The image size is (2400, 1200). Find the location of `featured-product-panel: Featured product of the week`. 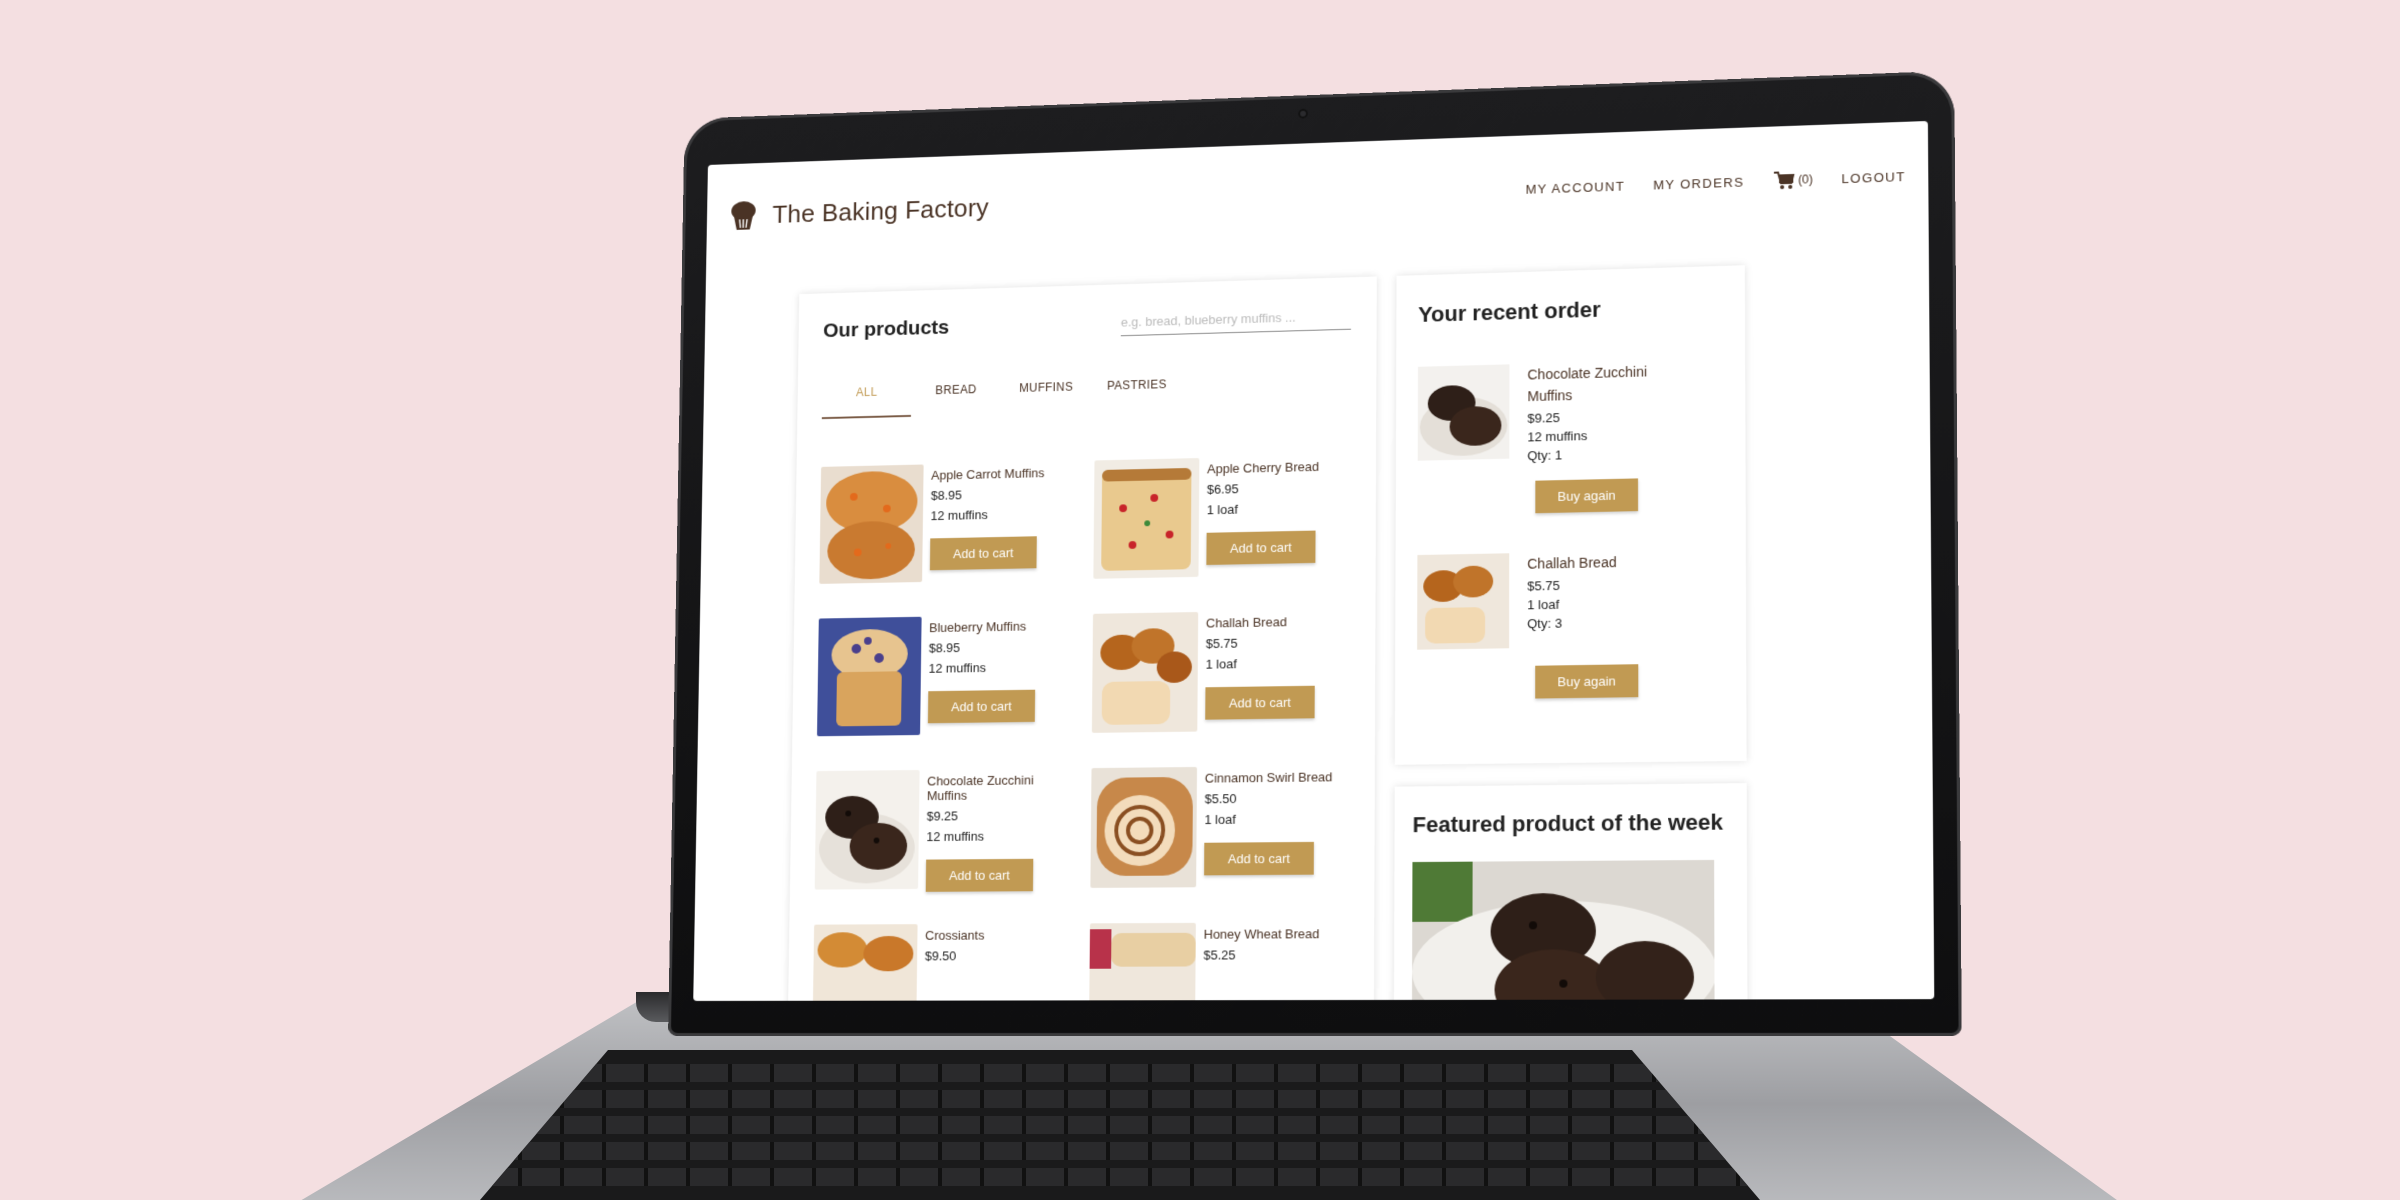

featured-product-panel: Featured product of the week is located at coordinates (1571, 892).